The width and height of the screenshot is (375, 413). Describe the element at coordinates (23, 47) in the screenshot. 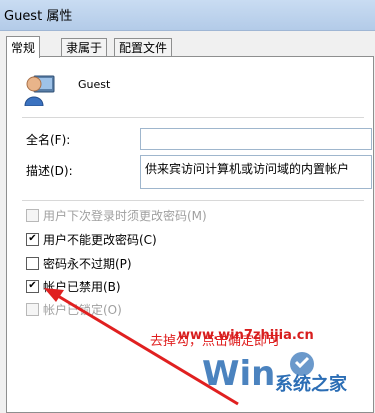

I see `tab-general: 常规` at that location.